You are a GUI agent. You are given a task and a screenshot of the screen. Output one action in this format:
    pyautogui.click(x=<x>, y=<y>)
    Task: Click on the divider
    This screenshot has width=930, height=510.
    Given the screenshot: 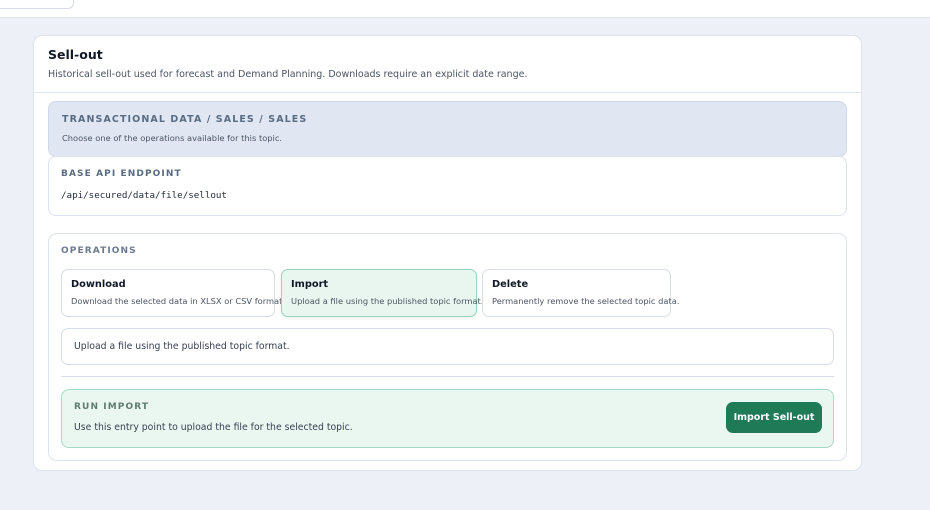 What is the action you would take?
    pyautogui.click(x=447, y=376)
    